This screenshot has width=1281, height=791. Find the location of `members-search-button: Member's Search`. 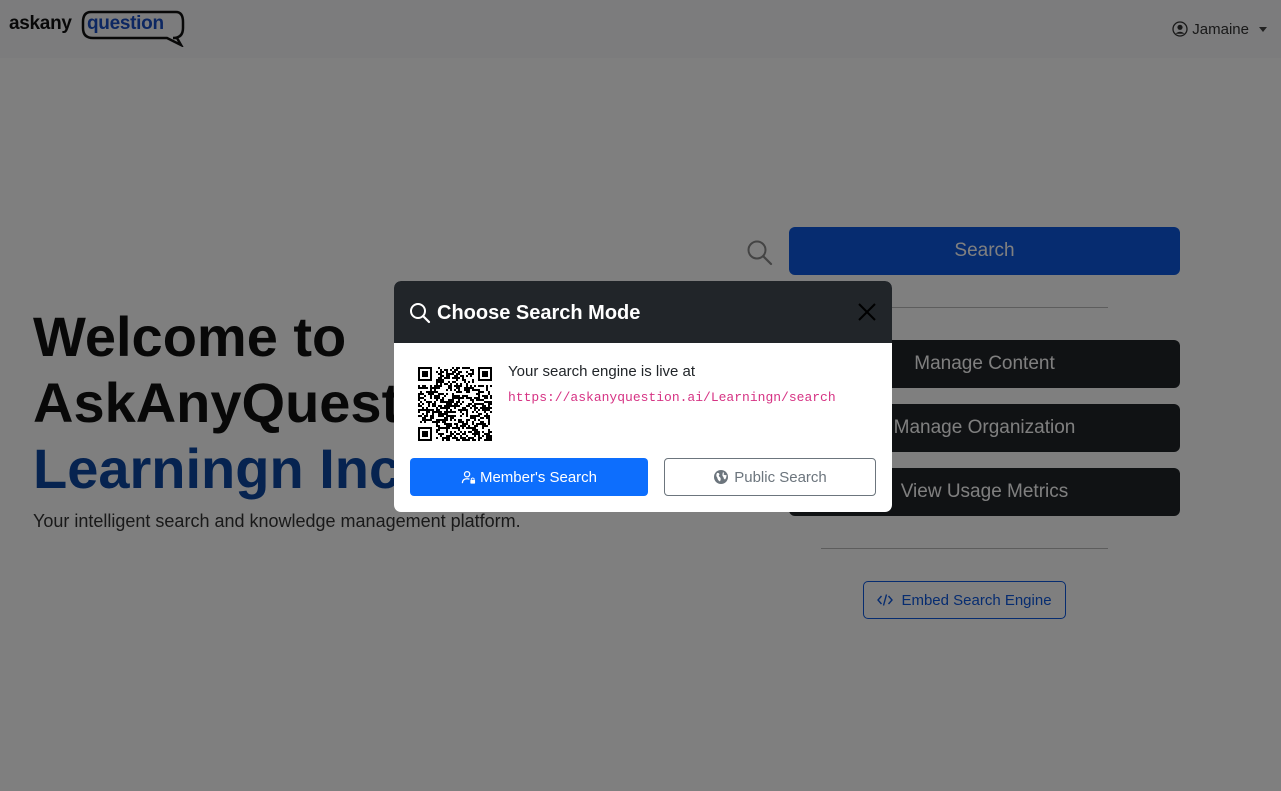

members-search-button: Member's Search is located at coordinates (529, 477).